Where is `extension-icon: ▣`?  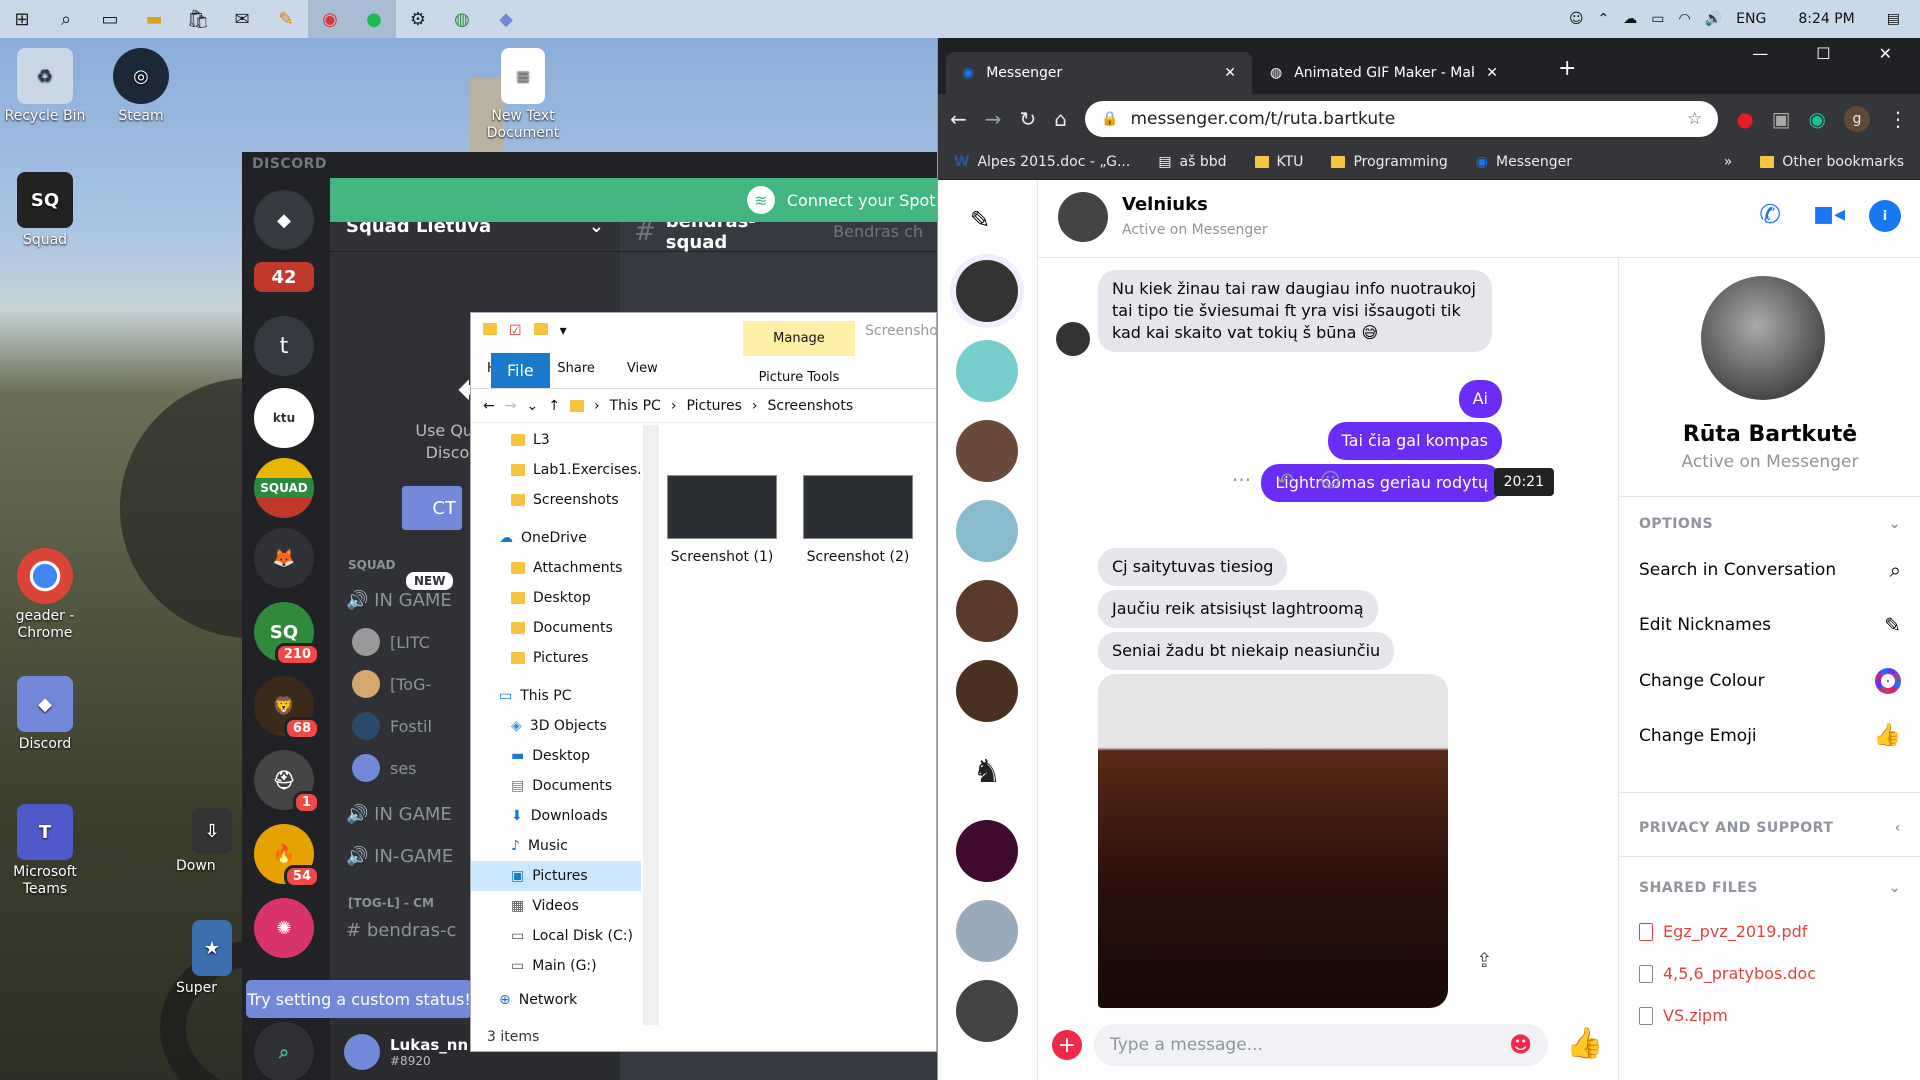 extension-icon: ▣ is located at coordinates (1781, 119).